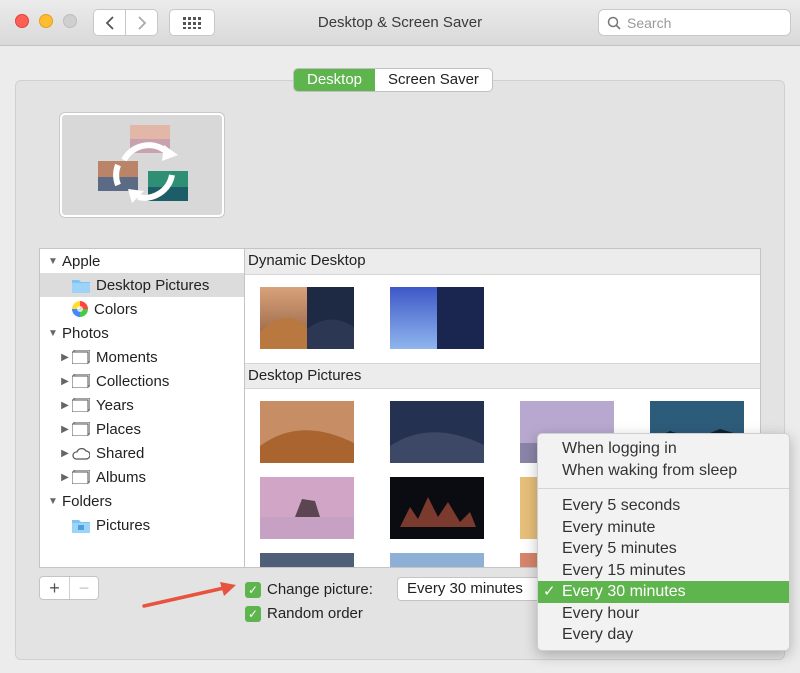 Image resolution: width=800 pixels, height=673 pixels. Describe the element at coordinates (142, 405) in the screenshot. I see `sidebar-item-years: ▶ Years` at that location.